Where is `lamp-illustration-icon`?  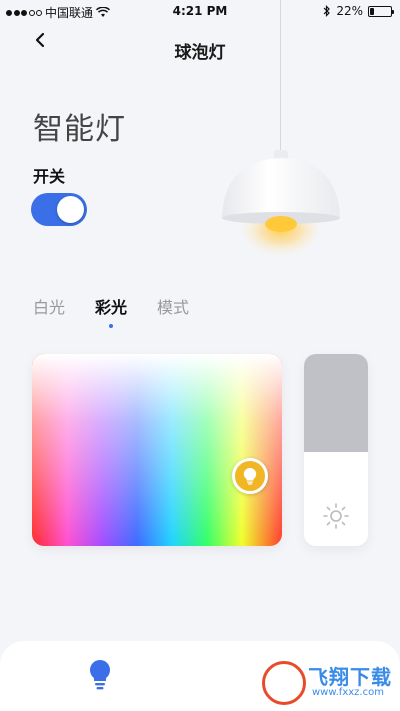 lamp-illustration-icon is located at coordinates (281, 203).